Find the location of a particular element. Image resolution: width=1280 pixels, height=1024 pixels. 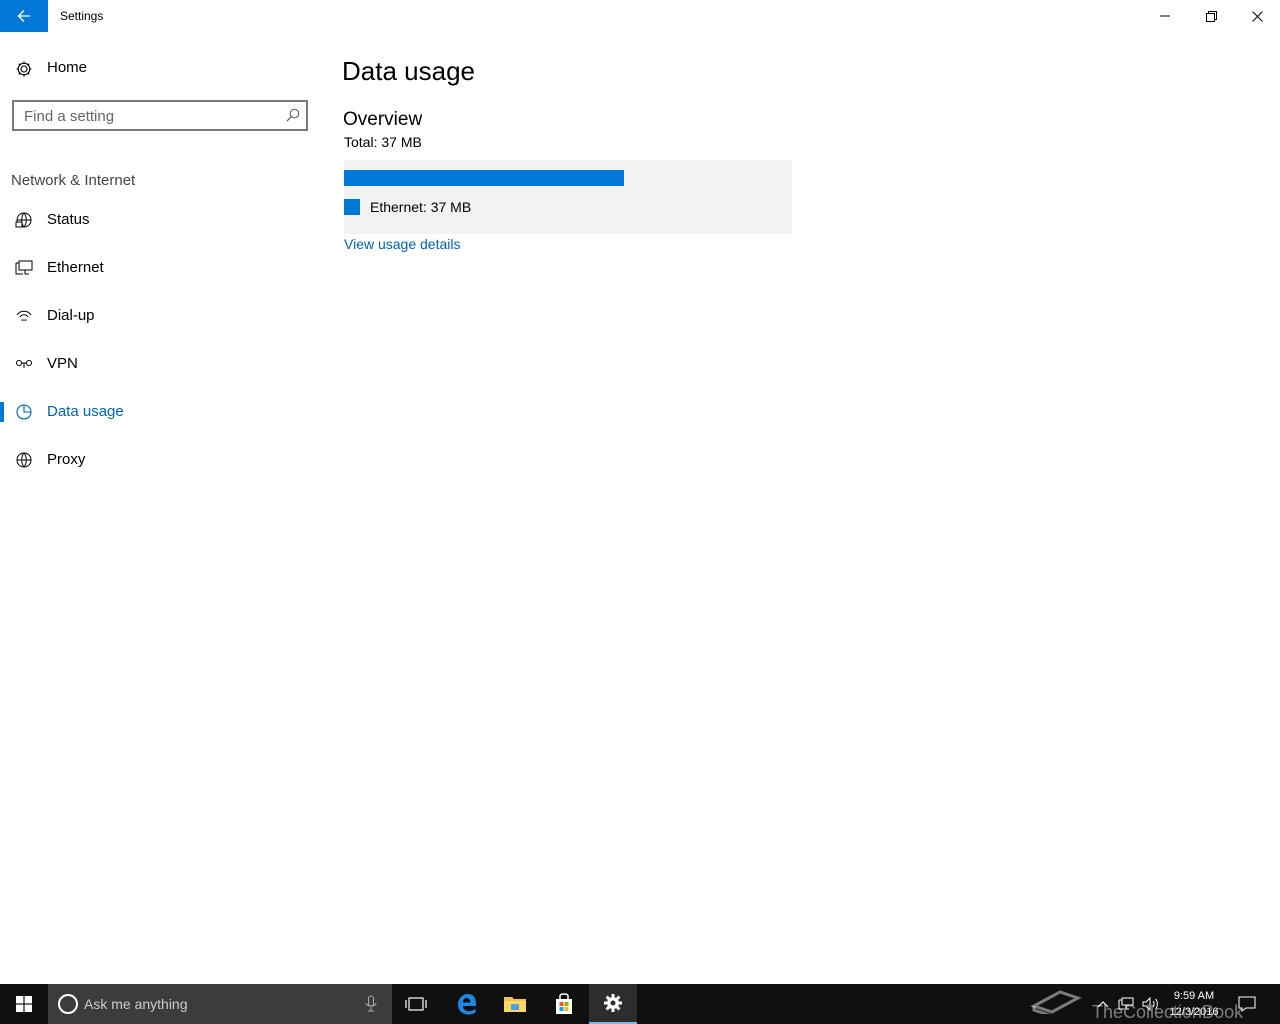

legend-swatch-ethernet is located at coordinates (352, 207).